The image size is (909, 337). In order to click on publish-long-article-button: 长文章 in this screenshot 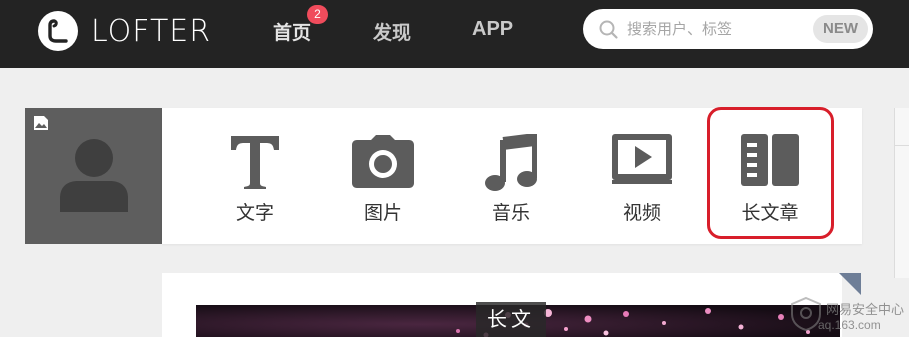, I will do `click(770, 176)`.